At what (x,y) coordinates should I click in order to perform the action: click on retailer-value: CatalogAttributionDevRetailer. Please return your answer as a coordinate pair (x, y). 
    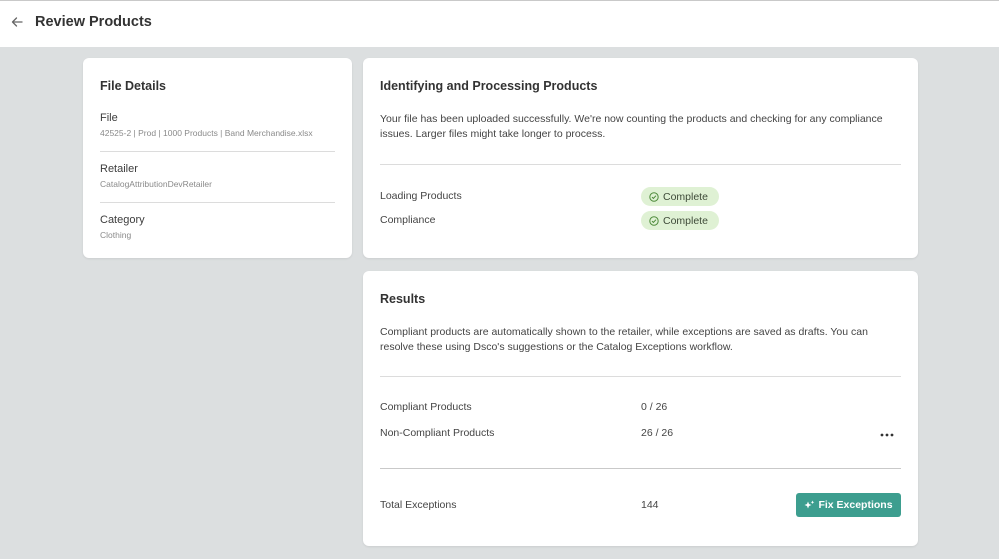
    Looking at the image, I should click on (156, 184).